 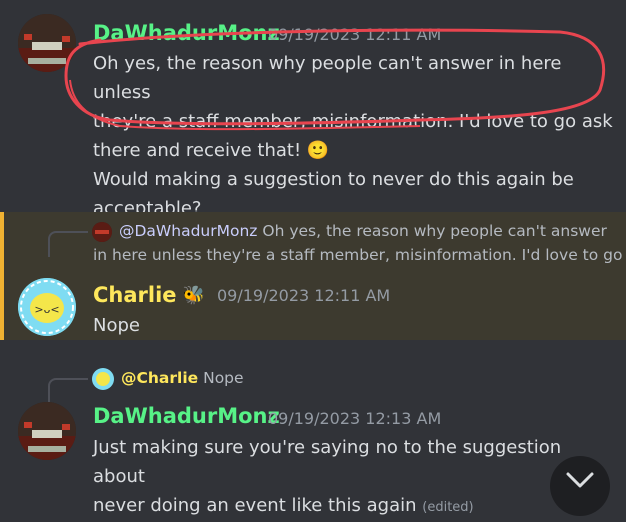 What do you see at coordinates (223, 378) in the screenshot?
I see `reply-text: Nope` at bounding box center [223, 378].